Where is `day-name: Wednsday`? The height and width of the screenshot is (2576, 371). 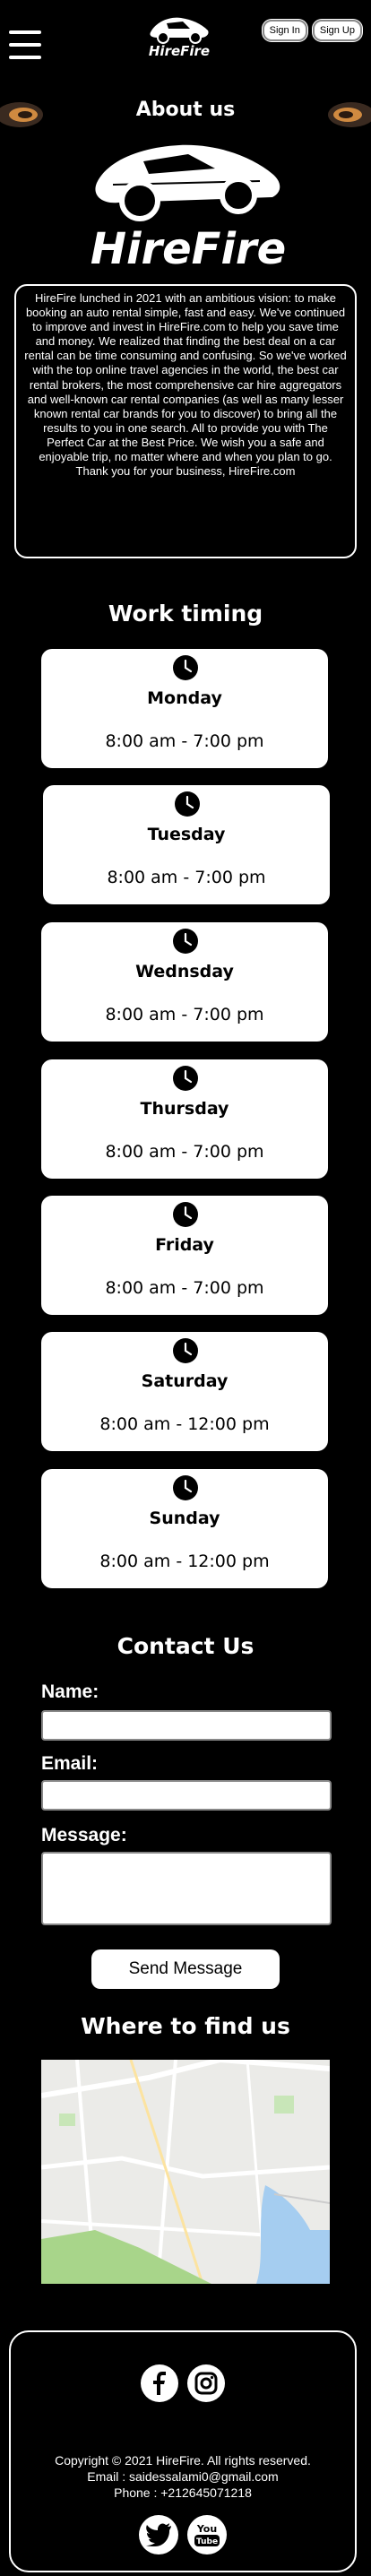
day-name: Wednsday is located at coordinates (184, 971).